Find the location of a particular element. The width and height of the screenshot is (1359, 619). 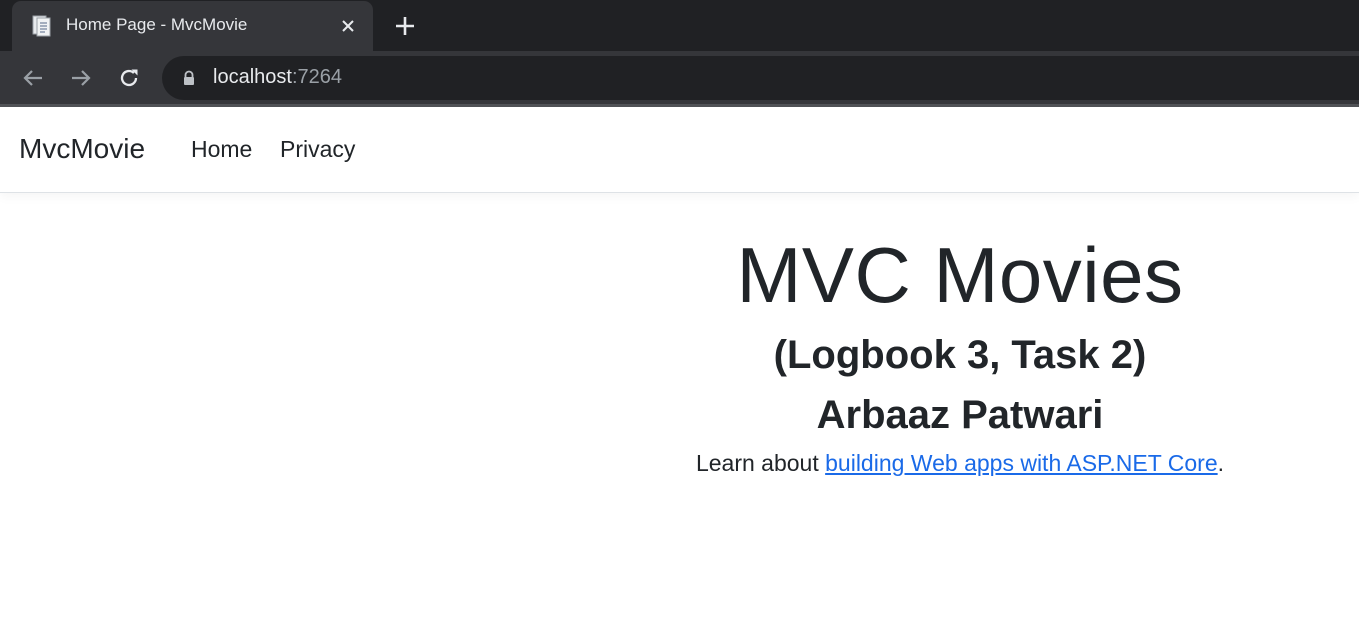

reload-icon is located at coordinates (129, 78).